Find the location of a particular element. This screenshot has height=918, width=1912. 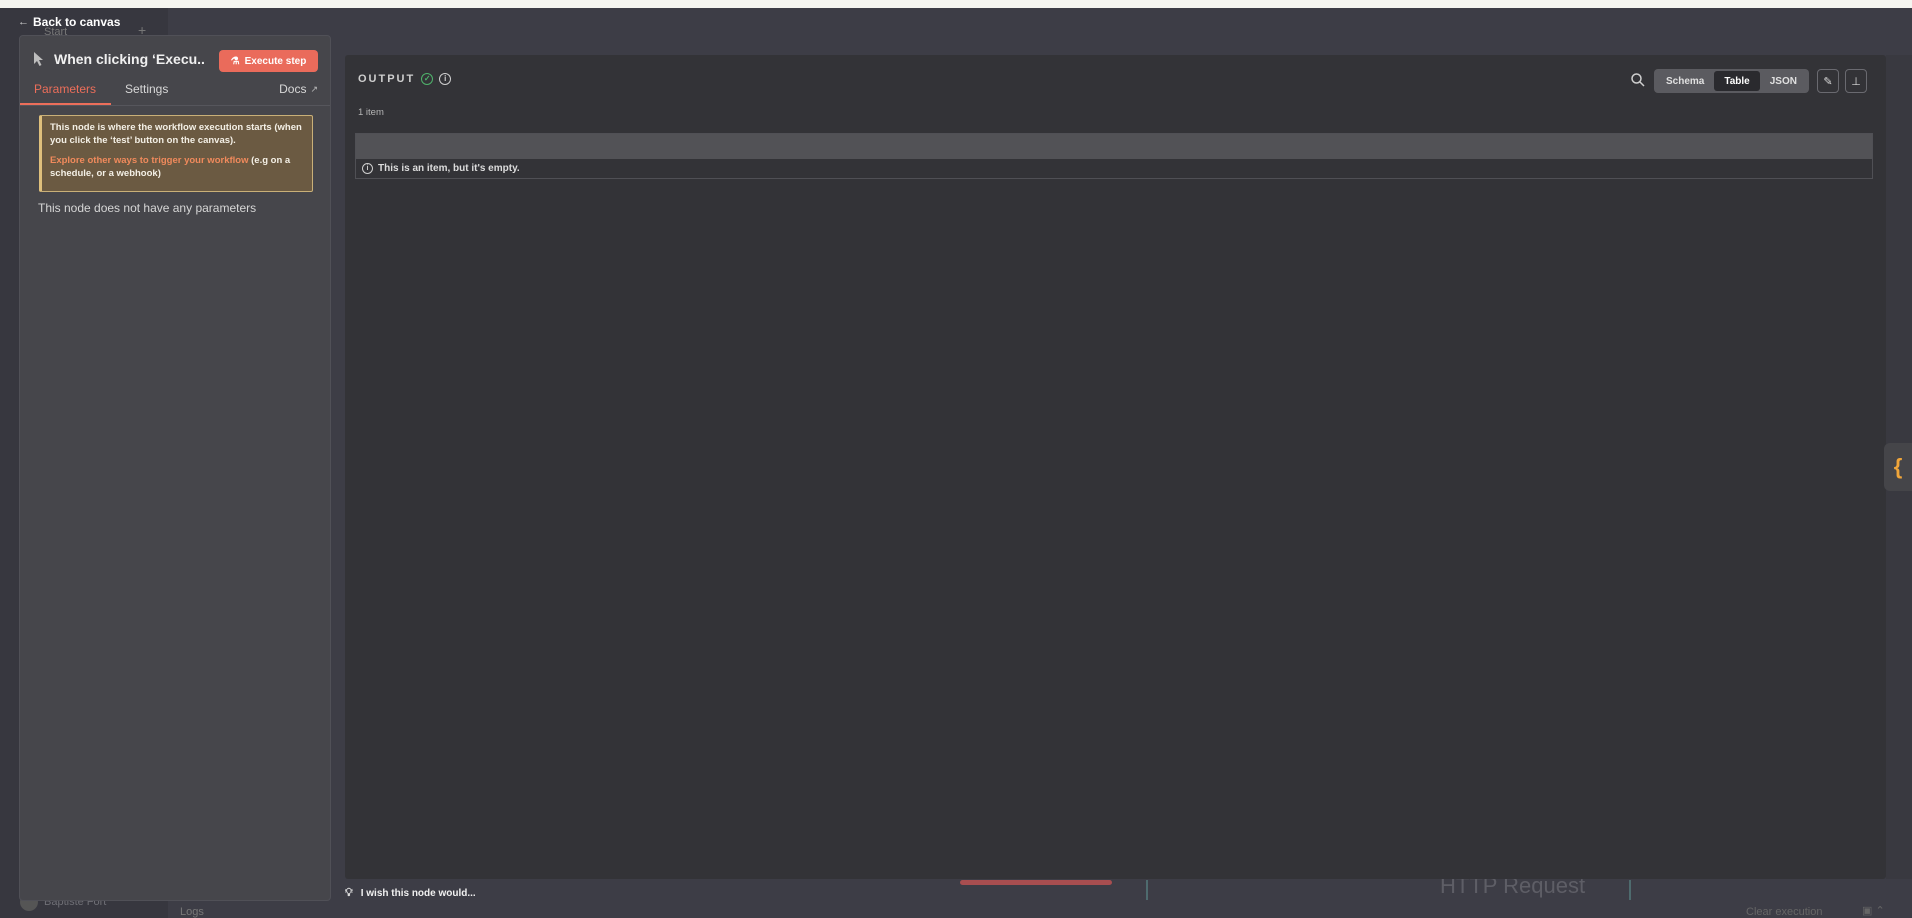

execute-step-label: Execute step is located at coordinates (275, 61).